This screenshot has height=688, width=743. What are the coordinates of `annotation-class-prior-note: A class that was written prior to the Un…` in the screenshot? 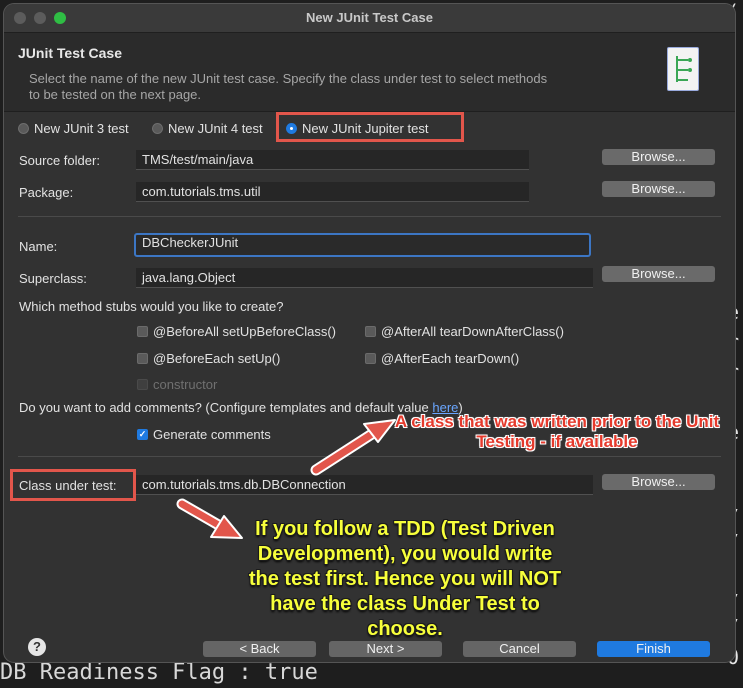 It's located at (557, 431).